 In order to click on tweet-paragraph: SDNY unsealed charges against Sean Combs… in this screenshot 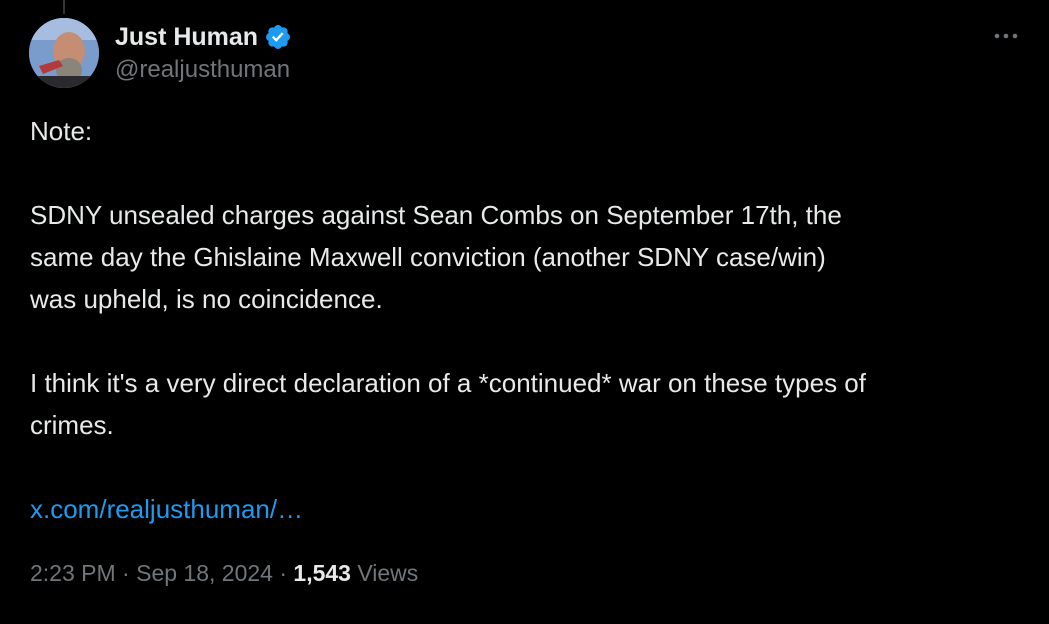, I will do `click(436, 257)`.